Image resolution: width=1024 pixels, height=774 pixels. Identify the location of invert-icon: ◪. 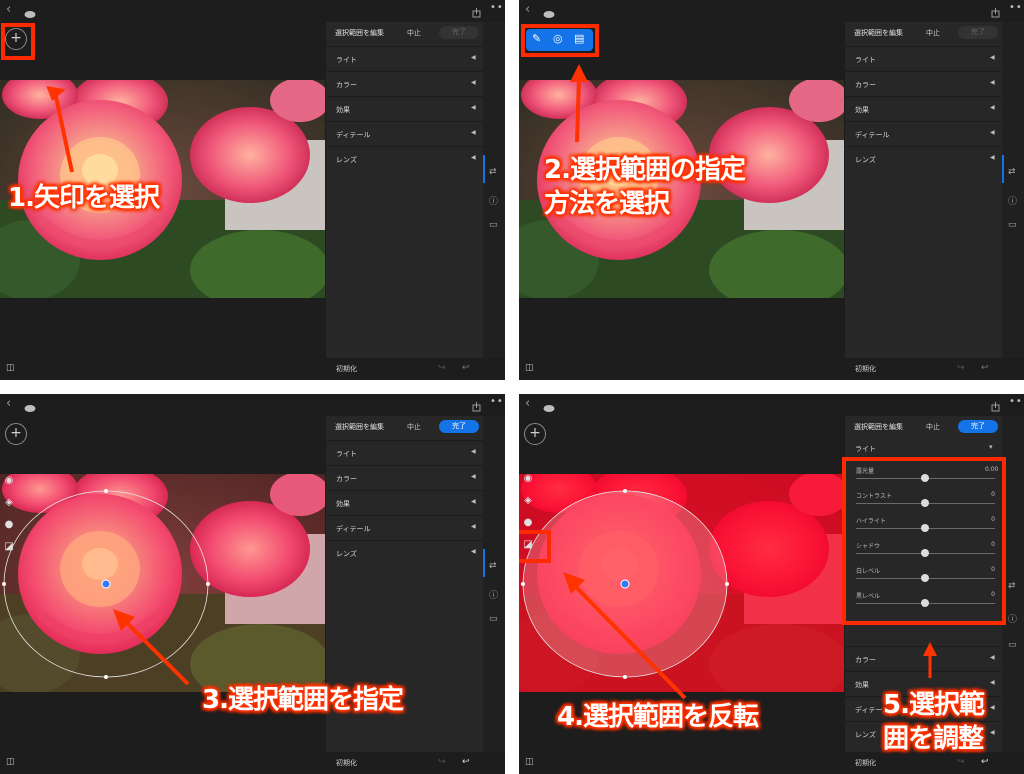
(9, 547).